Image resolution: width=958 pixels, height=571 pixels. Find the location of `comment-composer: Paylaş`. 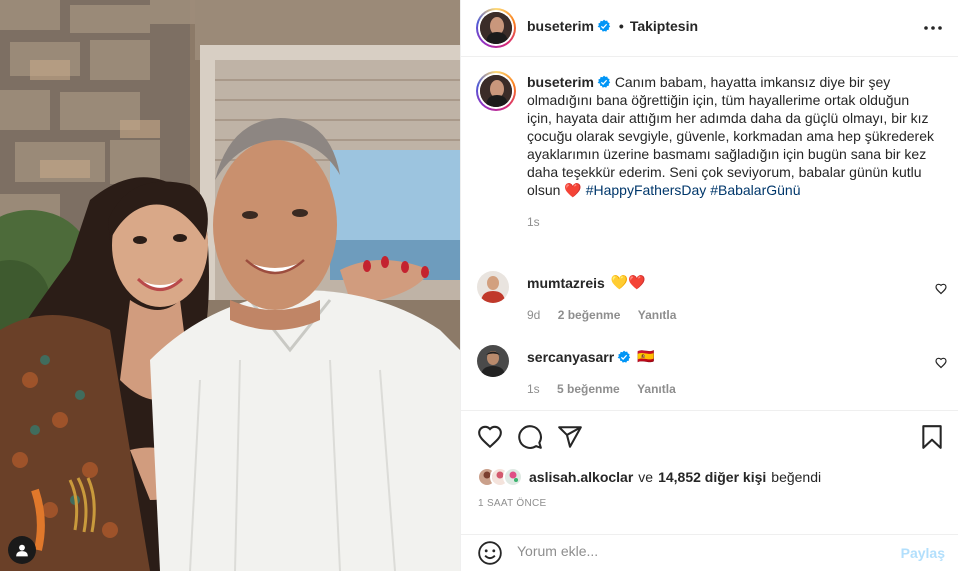

comment-composer: Paylaş is located at coordinates (709, 552).